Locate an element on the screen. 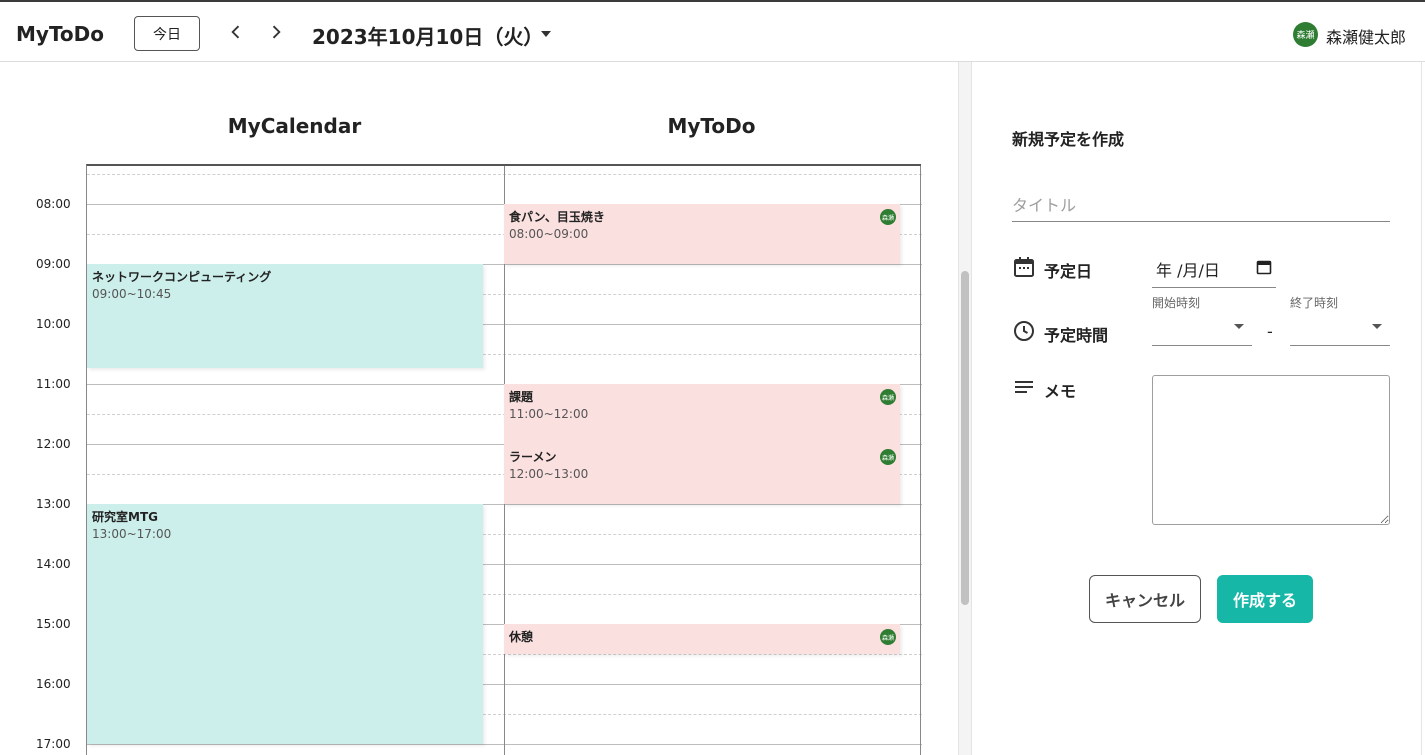 The height and width of the screenshot is (755, 1425). clock-icon is located at coordinates (1024, 331).